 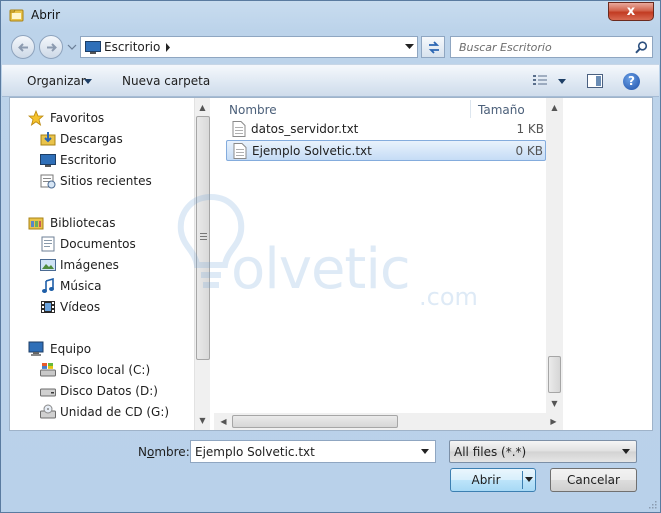 What do you see at coordinates (529, 151) in the screenshot?
I see `file-size: 0 KB` at bounding box center [529, 151].